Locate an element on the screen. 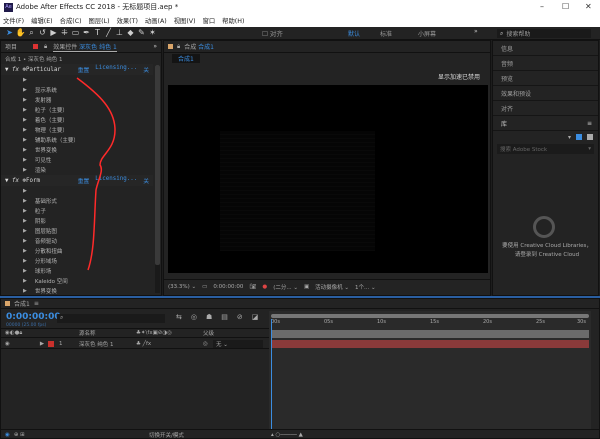  draft-3d-icon: ◎ is located at coordinates (194, 317).